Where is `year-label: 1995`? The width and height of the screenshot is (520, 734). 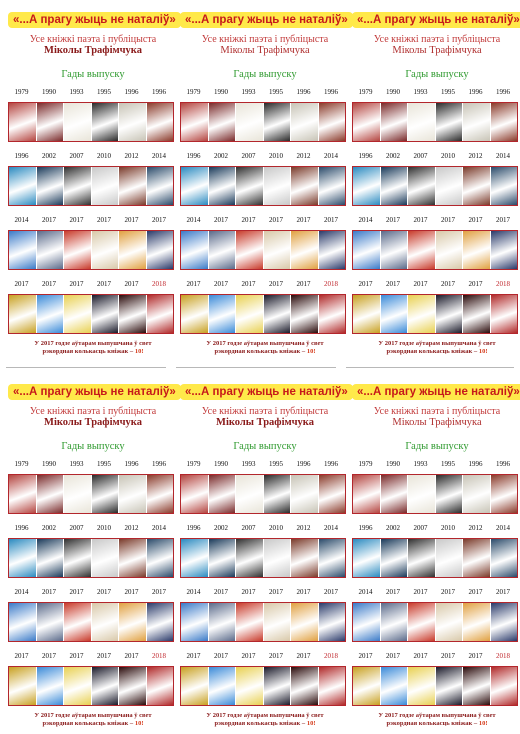
year-label: 1995 is located at coordinates (448, 464).